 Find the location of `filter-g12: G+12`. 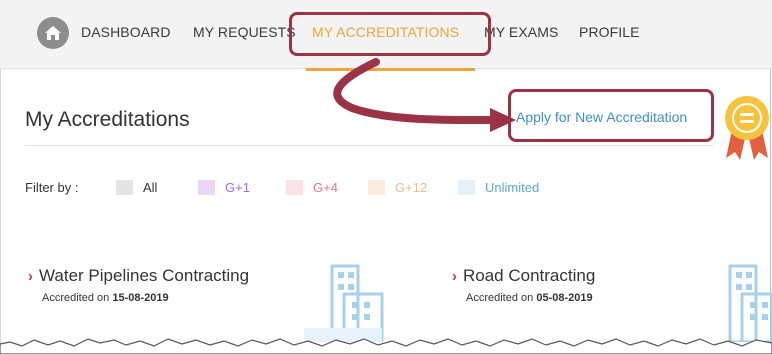

filter-g12: G+12 is located at coordinates (397, 187).